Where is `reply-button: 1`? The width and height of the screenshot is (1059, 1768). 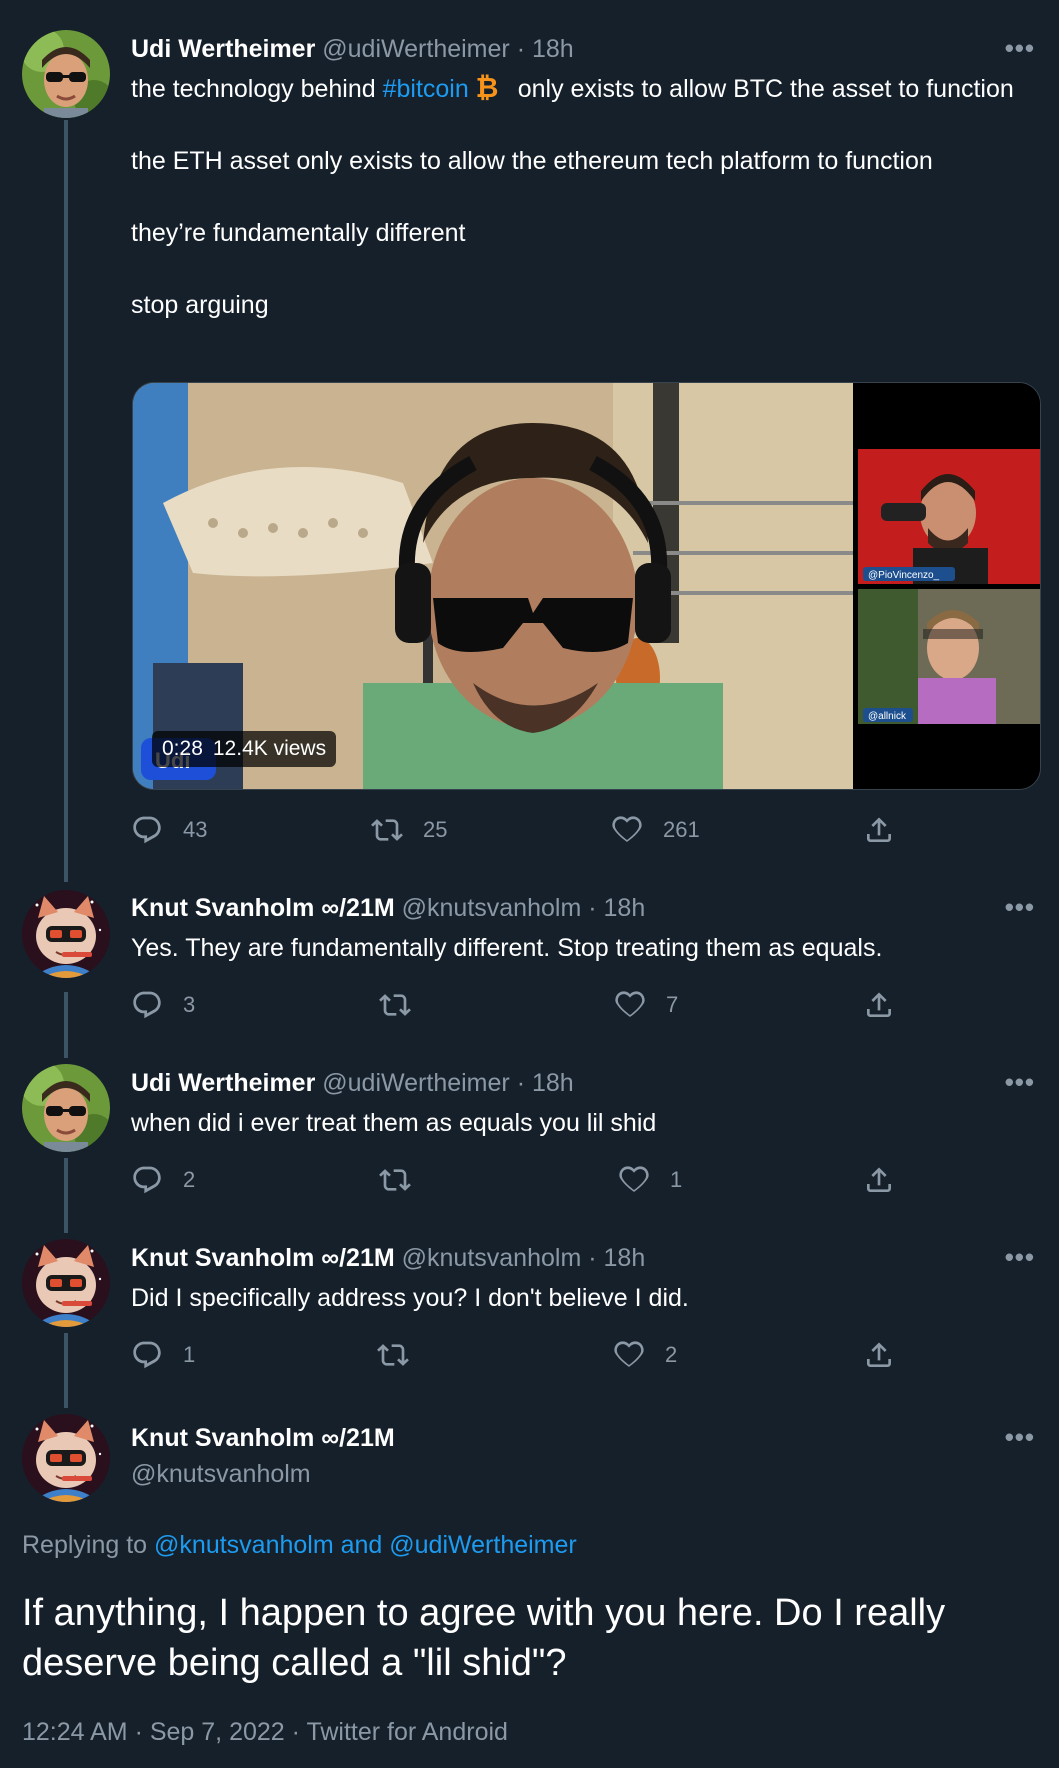 reply-button: 1 is located at coordinates (163, 1355).